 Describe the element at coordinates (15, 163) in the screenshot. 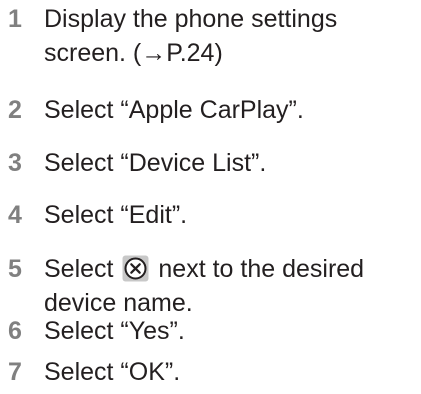

I see `step-number: 3` at that location.